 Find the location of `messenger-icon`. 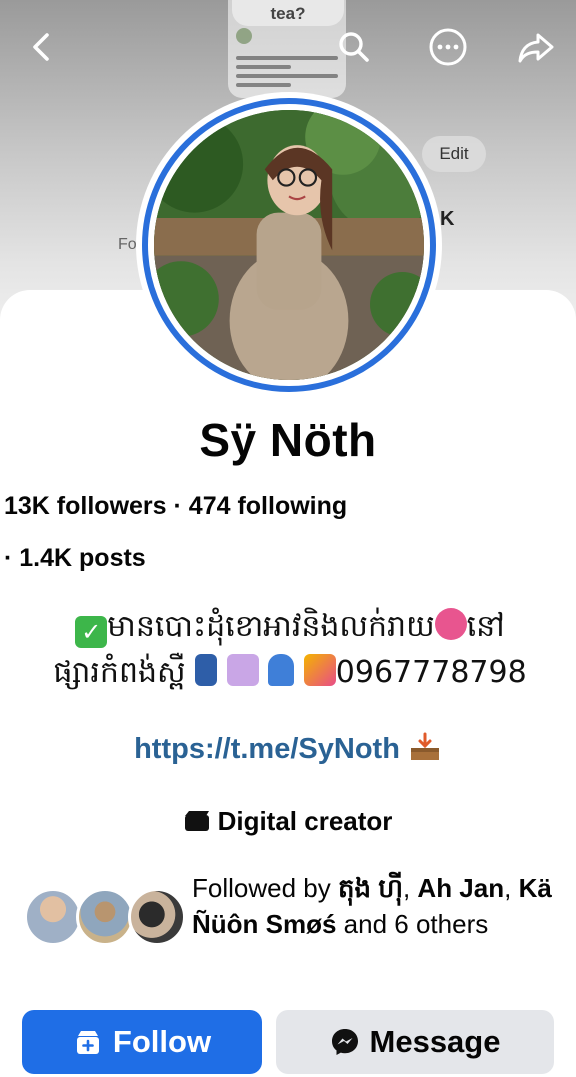

messenger-icon is located at coordinates (344, 1042).